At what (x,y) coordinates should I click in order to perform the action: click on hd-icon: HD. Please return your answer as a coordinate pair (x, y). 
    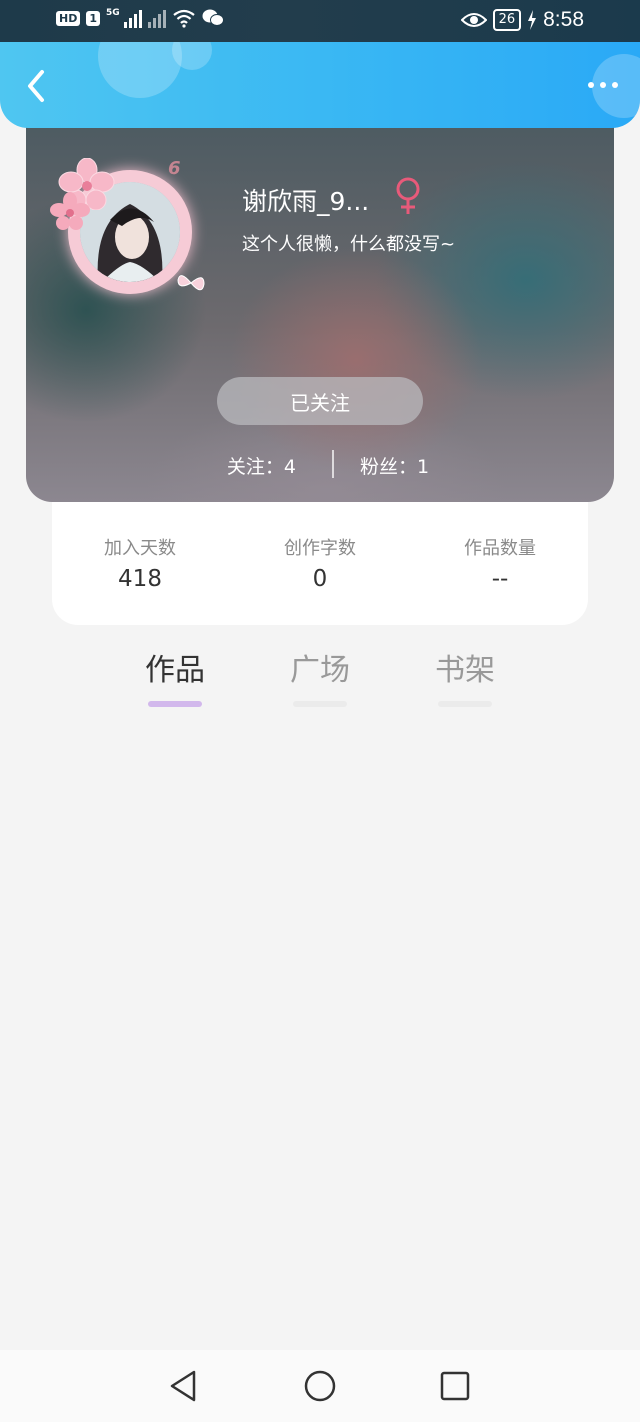
    Looking at the image, I should click on (68, 18).